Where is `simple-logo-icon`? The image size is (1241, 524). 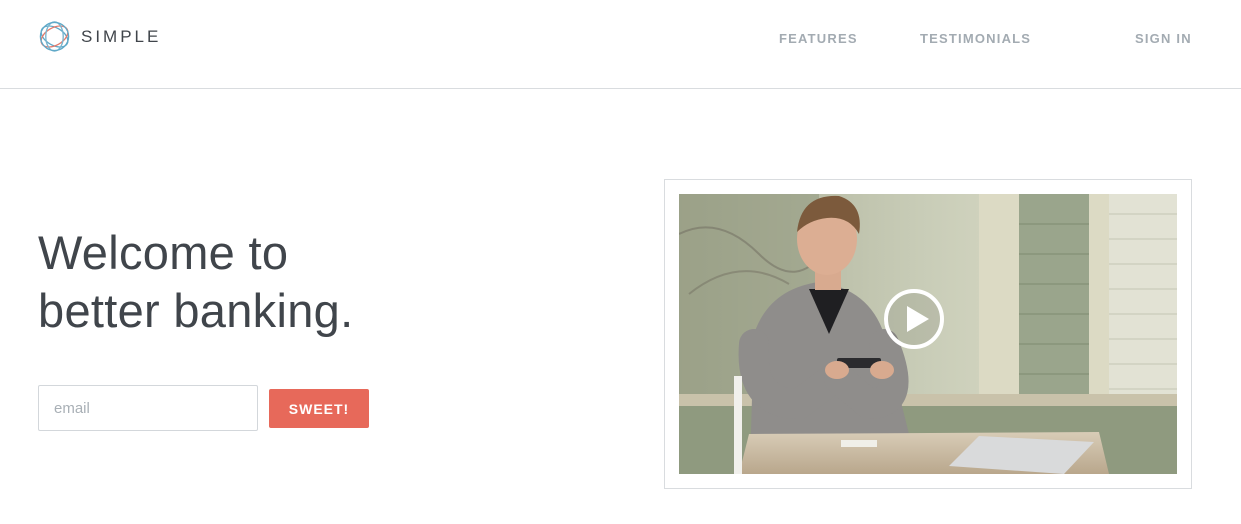 simple-logo-icon is located at coordinates (54, 36).